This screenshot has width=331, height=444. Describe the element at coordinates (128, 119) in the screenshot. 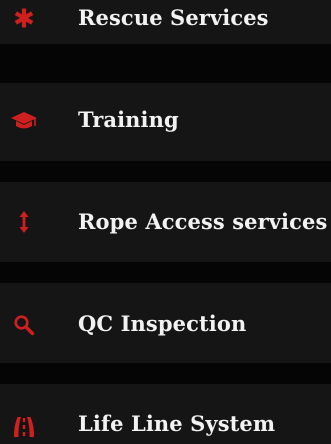

I see `menu-item-label: Training` at that location.